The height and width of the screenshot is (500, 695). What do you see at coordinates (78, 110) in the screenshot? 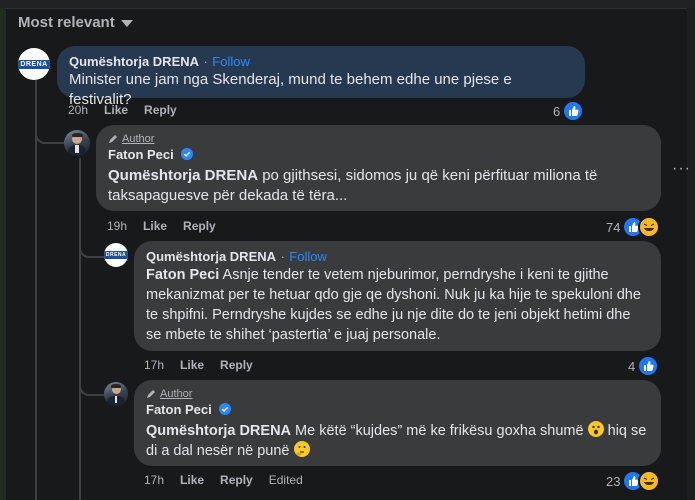
I see `comment-time: 20h` at bounding box center [78, 110].